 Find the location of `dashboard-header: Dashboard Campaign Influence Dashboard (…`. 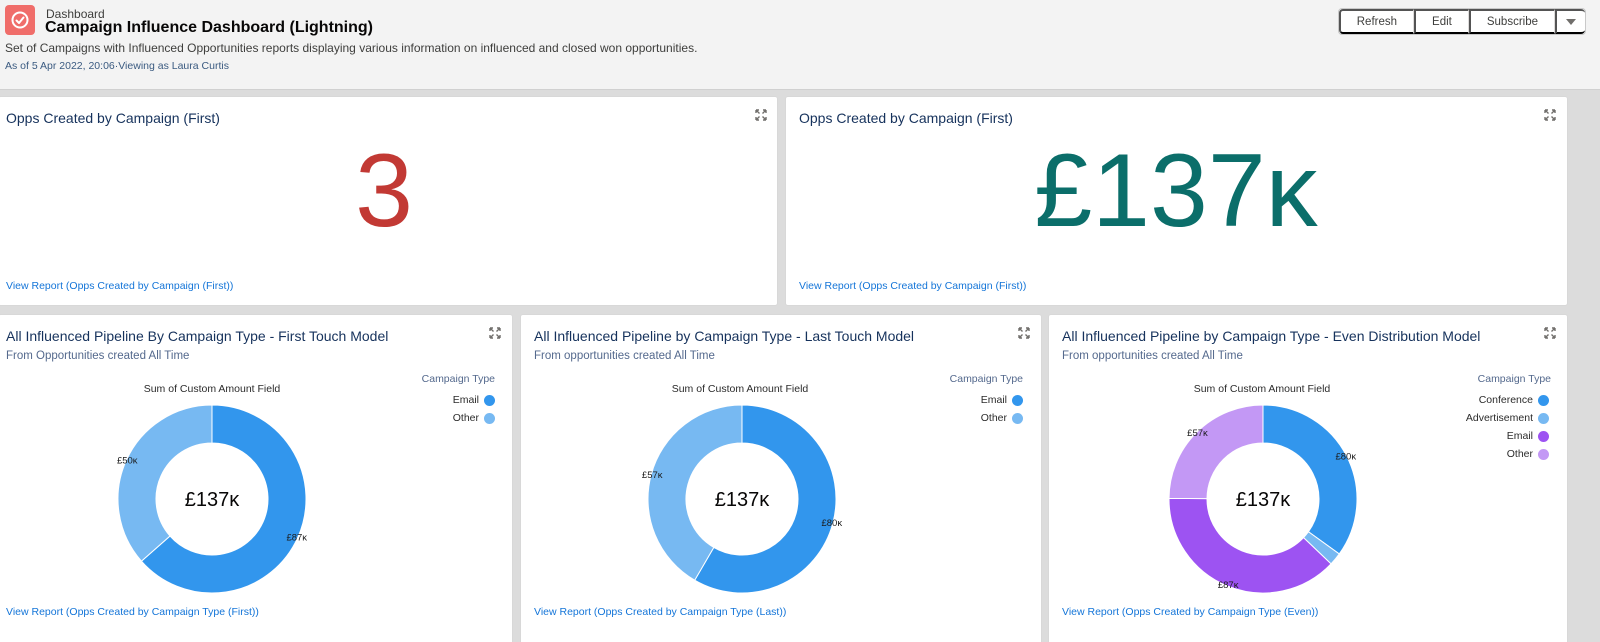

dashboard-header: Dashboard Campaign Influence Dashboard (… is located at coordinates (800, 45).